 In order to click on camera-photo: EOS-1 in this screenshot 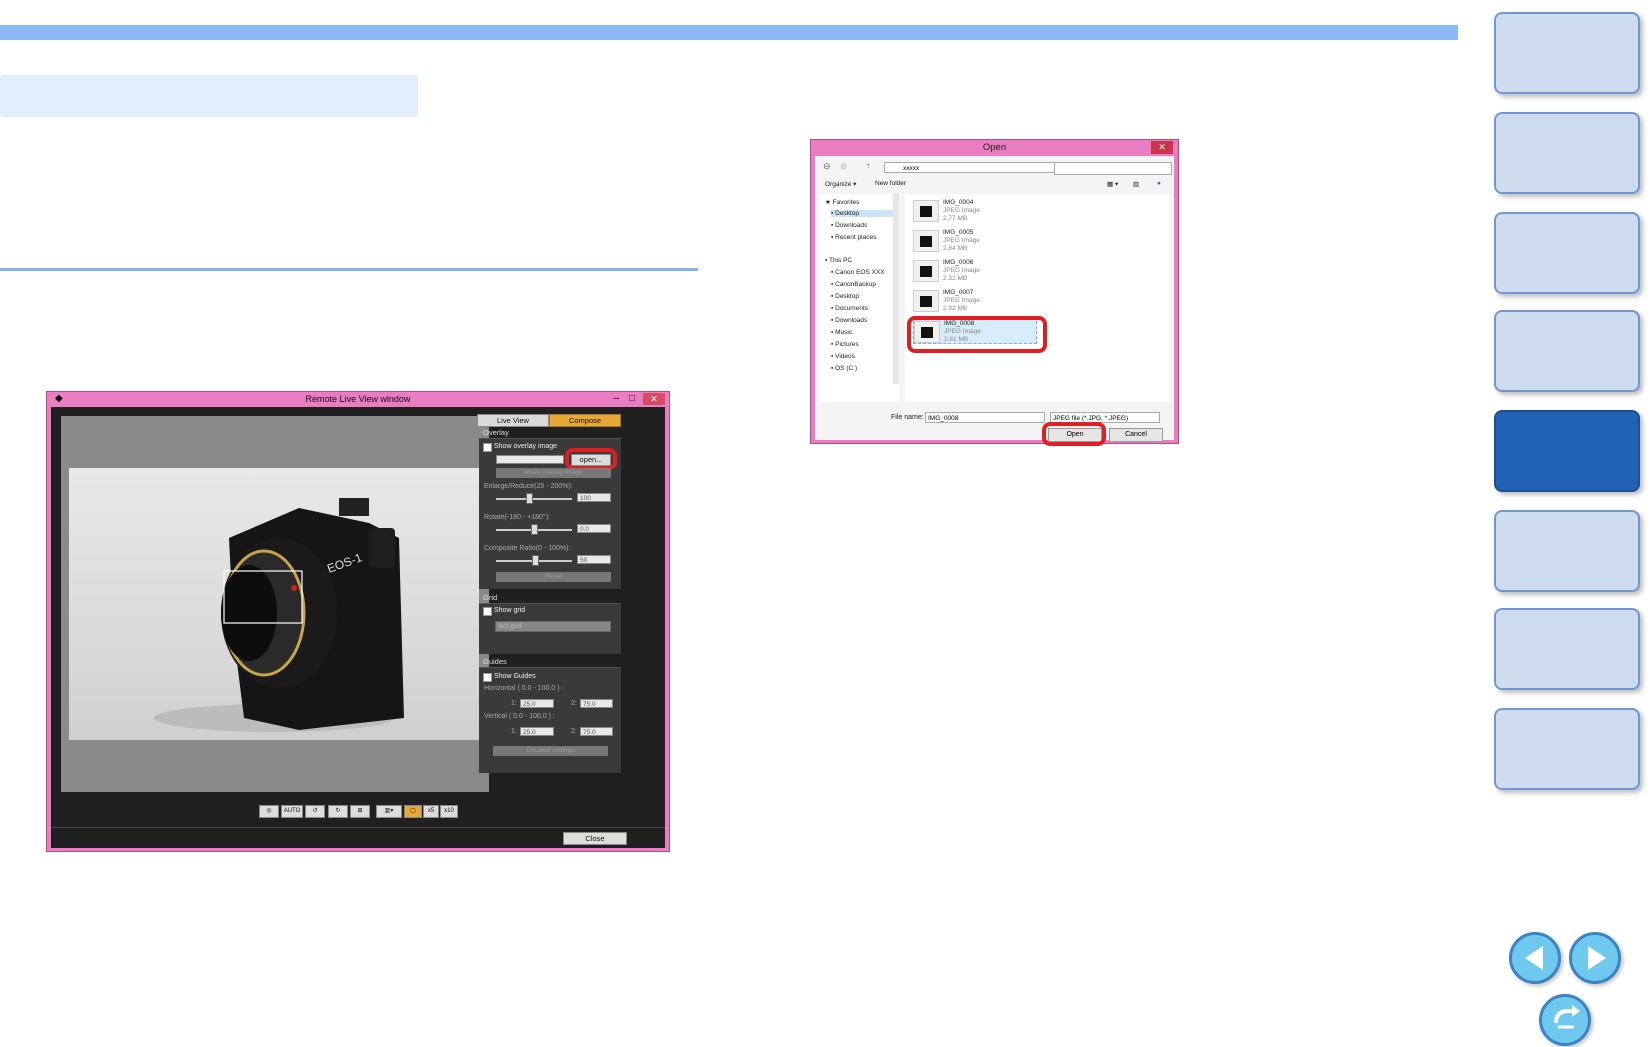, I will do `click(274, 604)`.